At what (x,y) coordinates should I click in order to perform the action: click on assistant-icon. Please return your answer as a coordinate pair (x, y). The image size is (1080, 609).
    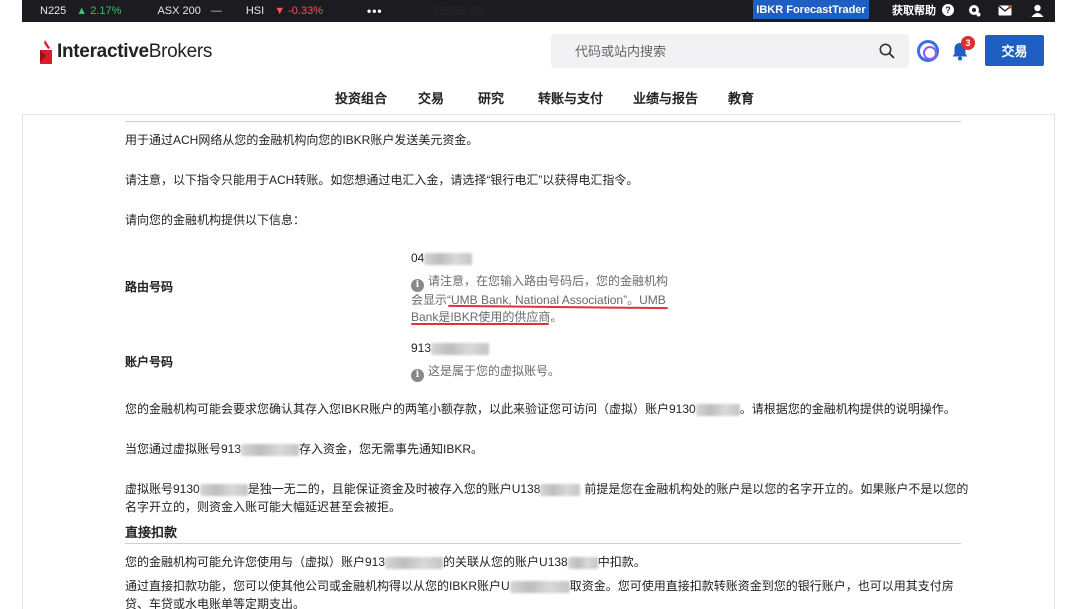
    Looking at the image, I should click on (928, 51).